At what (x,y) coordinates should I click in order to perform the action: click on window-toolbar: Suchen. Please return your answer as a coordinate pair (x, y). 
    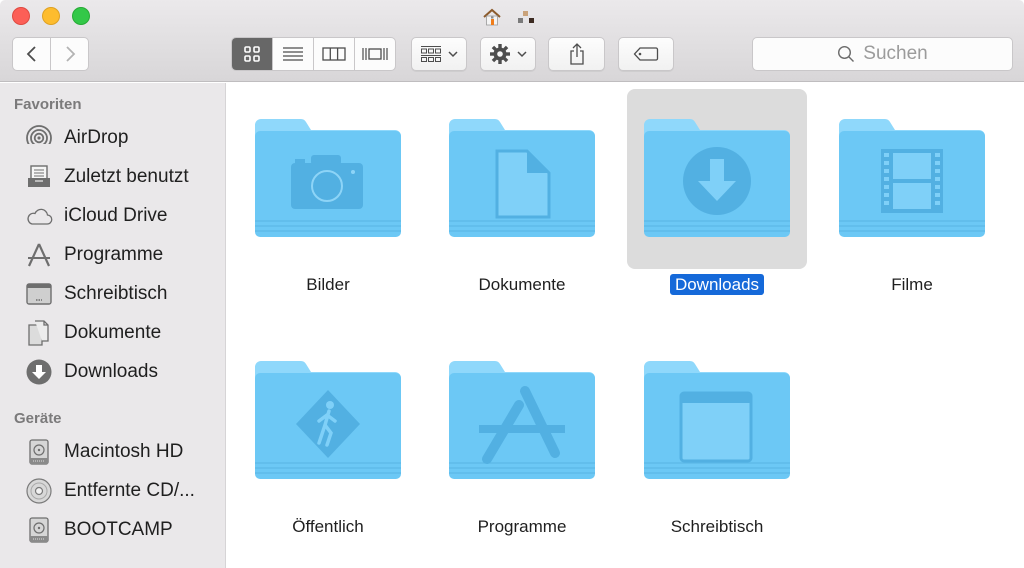
    Looking at the image, I should click on (512, 41).